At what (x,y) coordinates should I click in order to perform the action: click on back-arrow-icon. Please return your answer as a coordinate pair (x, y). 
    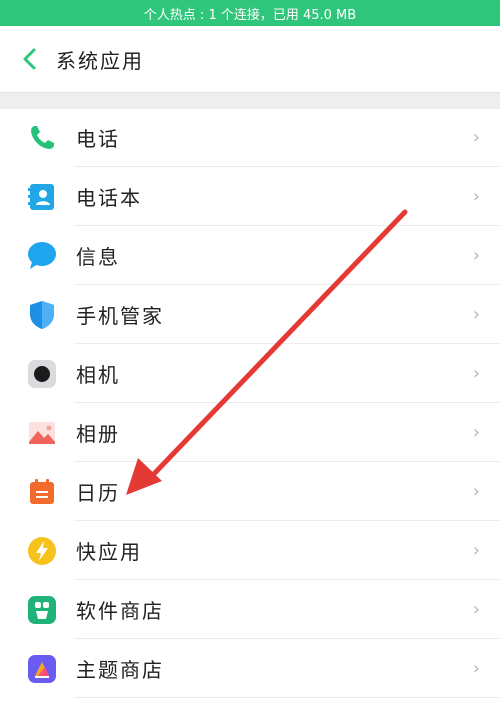
    Looking at the image, I should click on (29, 59).